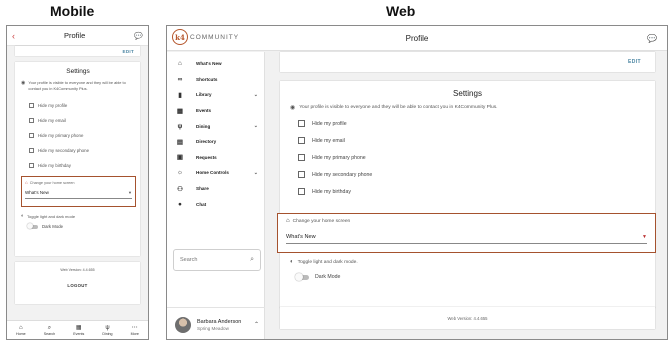 Image resolution: width=670 pixels, height=343 pixels. Describe the element at coordinates (201, 204) in the screenshot. I see `sidebar-item-label: Chat` at that location.